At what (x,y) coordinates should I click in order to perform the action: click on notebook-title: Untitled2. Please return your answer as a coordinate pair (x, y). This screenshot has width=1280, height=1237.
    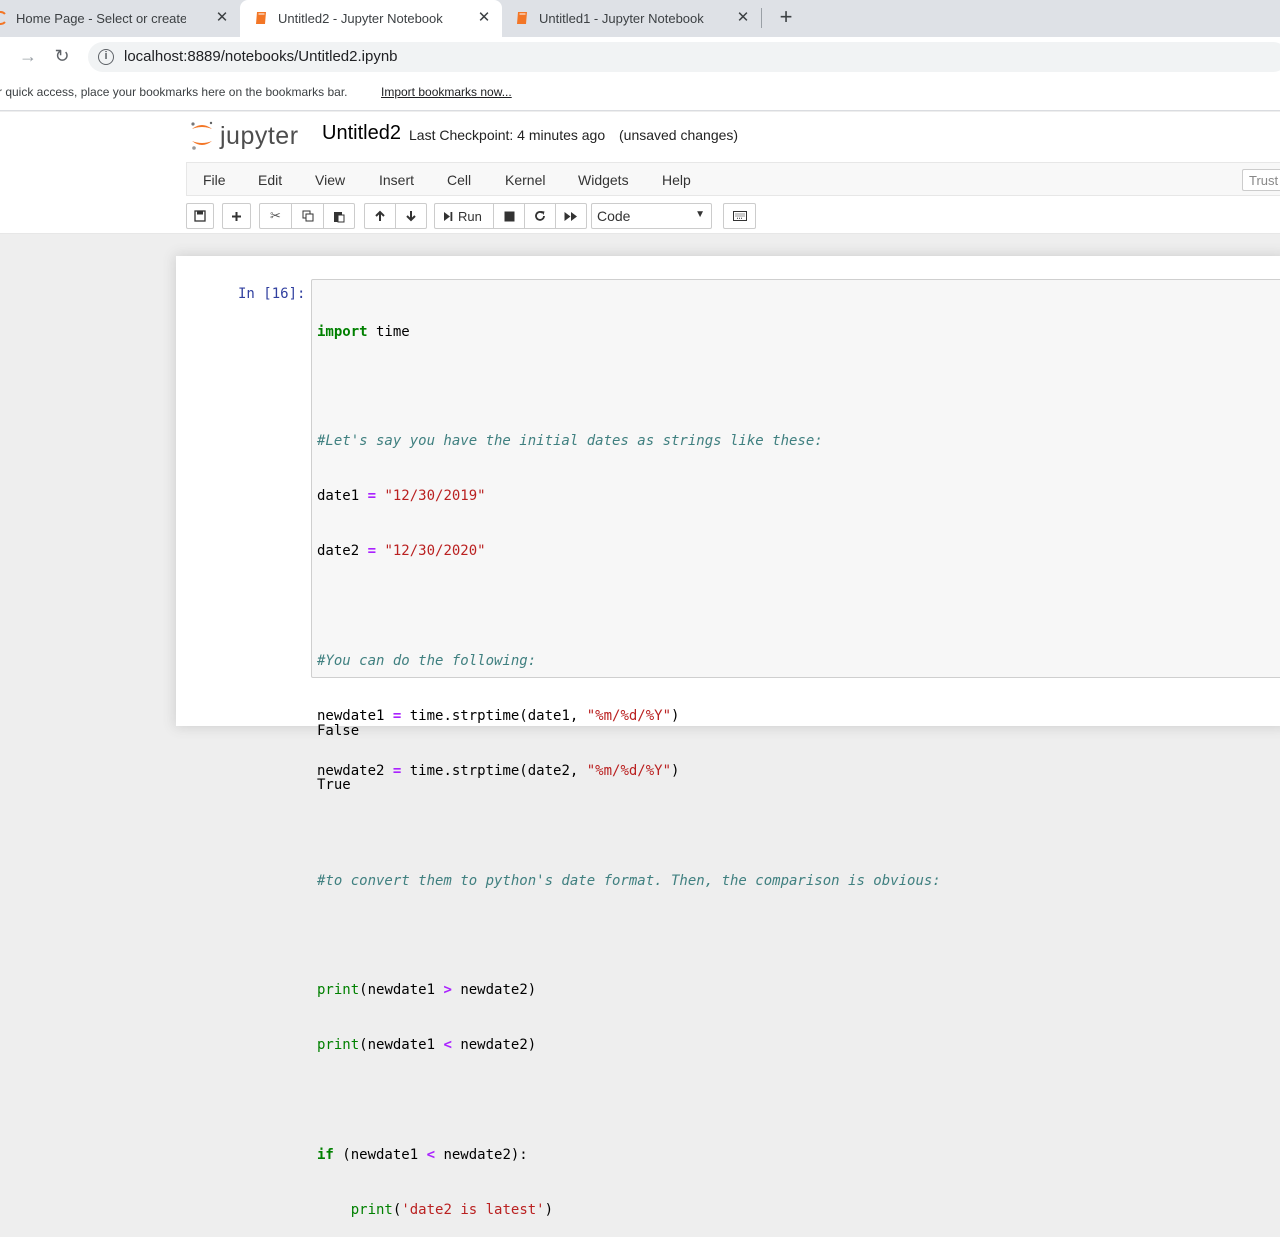
    Looking at the image, I should click on (361, 133).